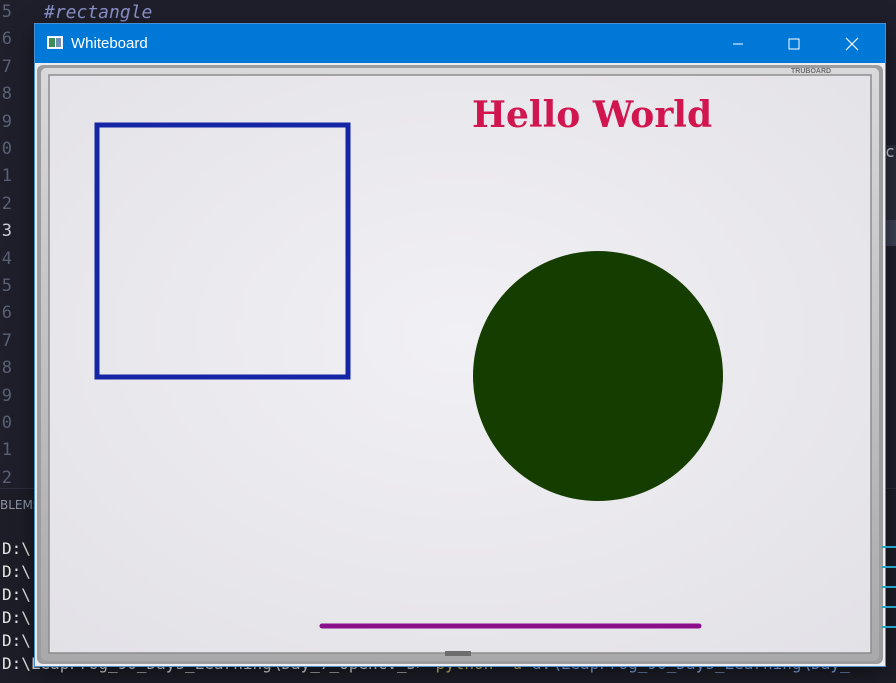 This screenshot has width=896, height=683. I want to click on whiteboard-app-icon, so click(55, 42).